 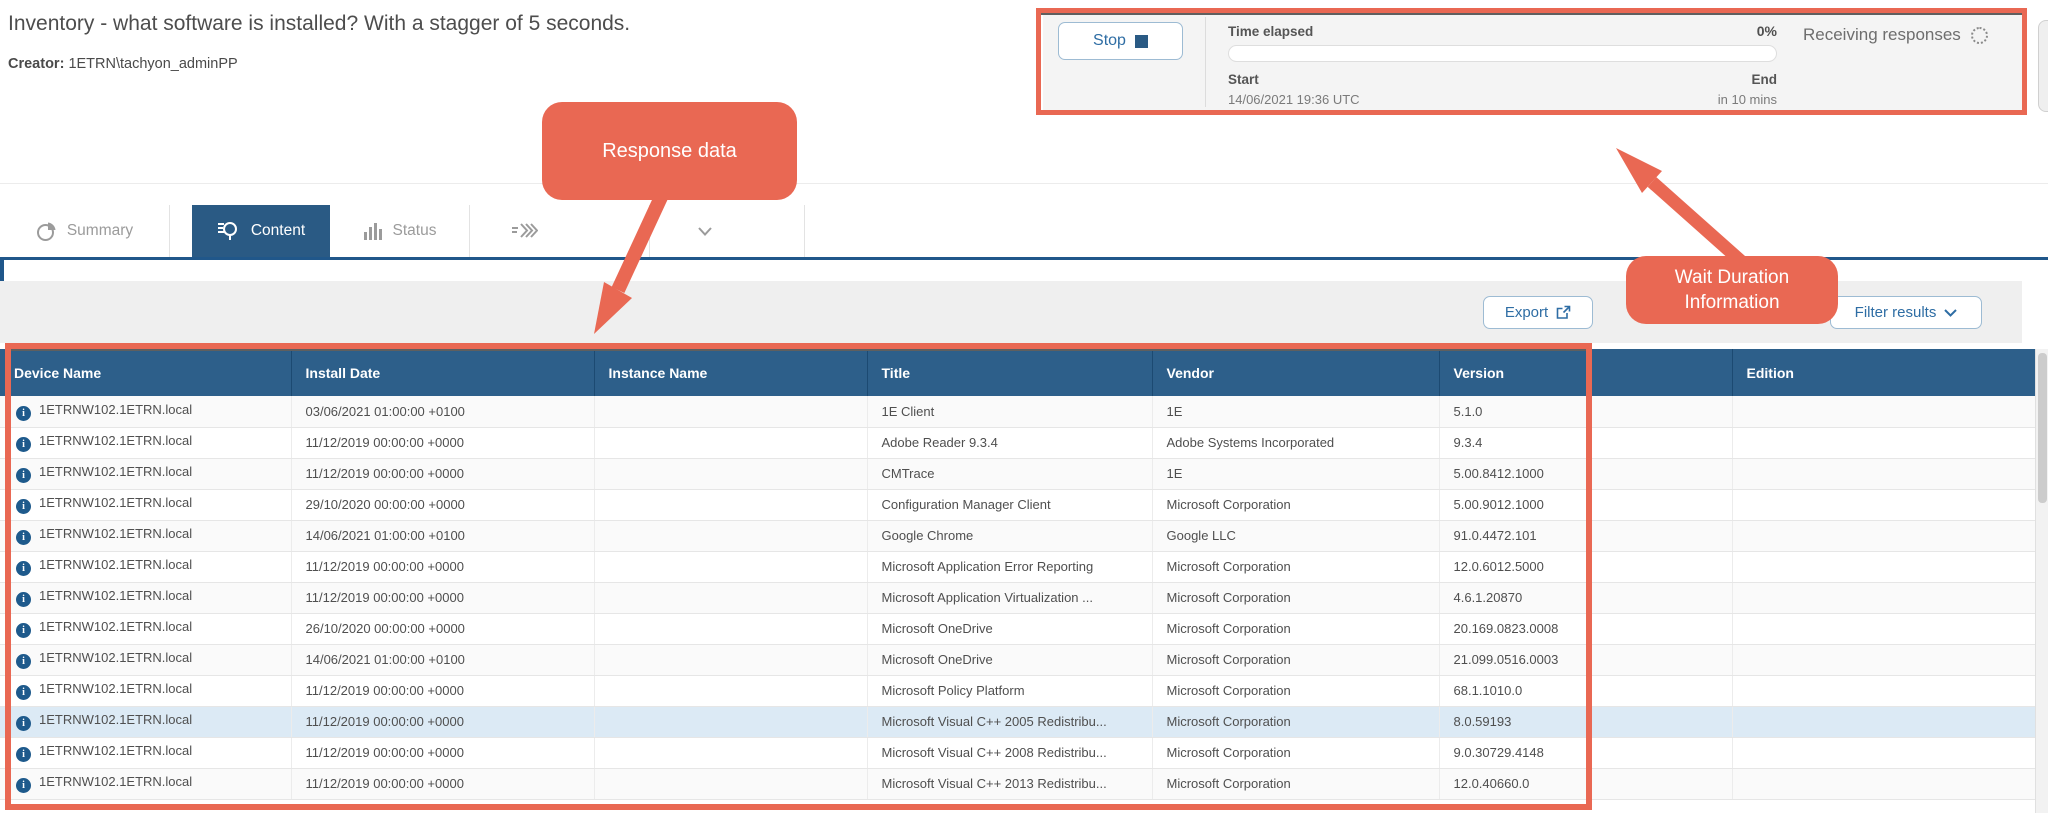 What do you see at coordinates (1010, 443) in the screenshot?
I see `table-cell: Adobe Reader 9.3.4` at bounding box center [1010, 443].